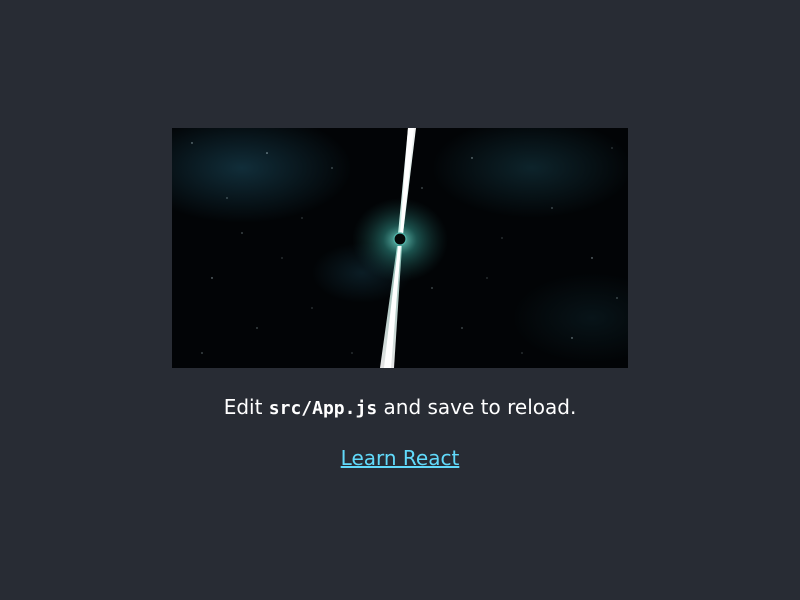 This screenshot has height=600, width=800. I want to click on link-container: Learn React, so click(400, 458).